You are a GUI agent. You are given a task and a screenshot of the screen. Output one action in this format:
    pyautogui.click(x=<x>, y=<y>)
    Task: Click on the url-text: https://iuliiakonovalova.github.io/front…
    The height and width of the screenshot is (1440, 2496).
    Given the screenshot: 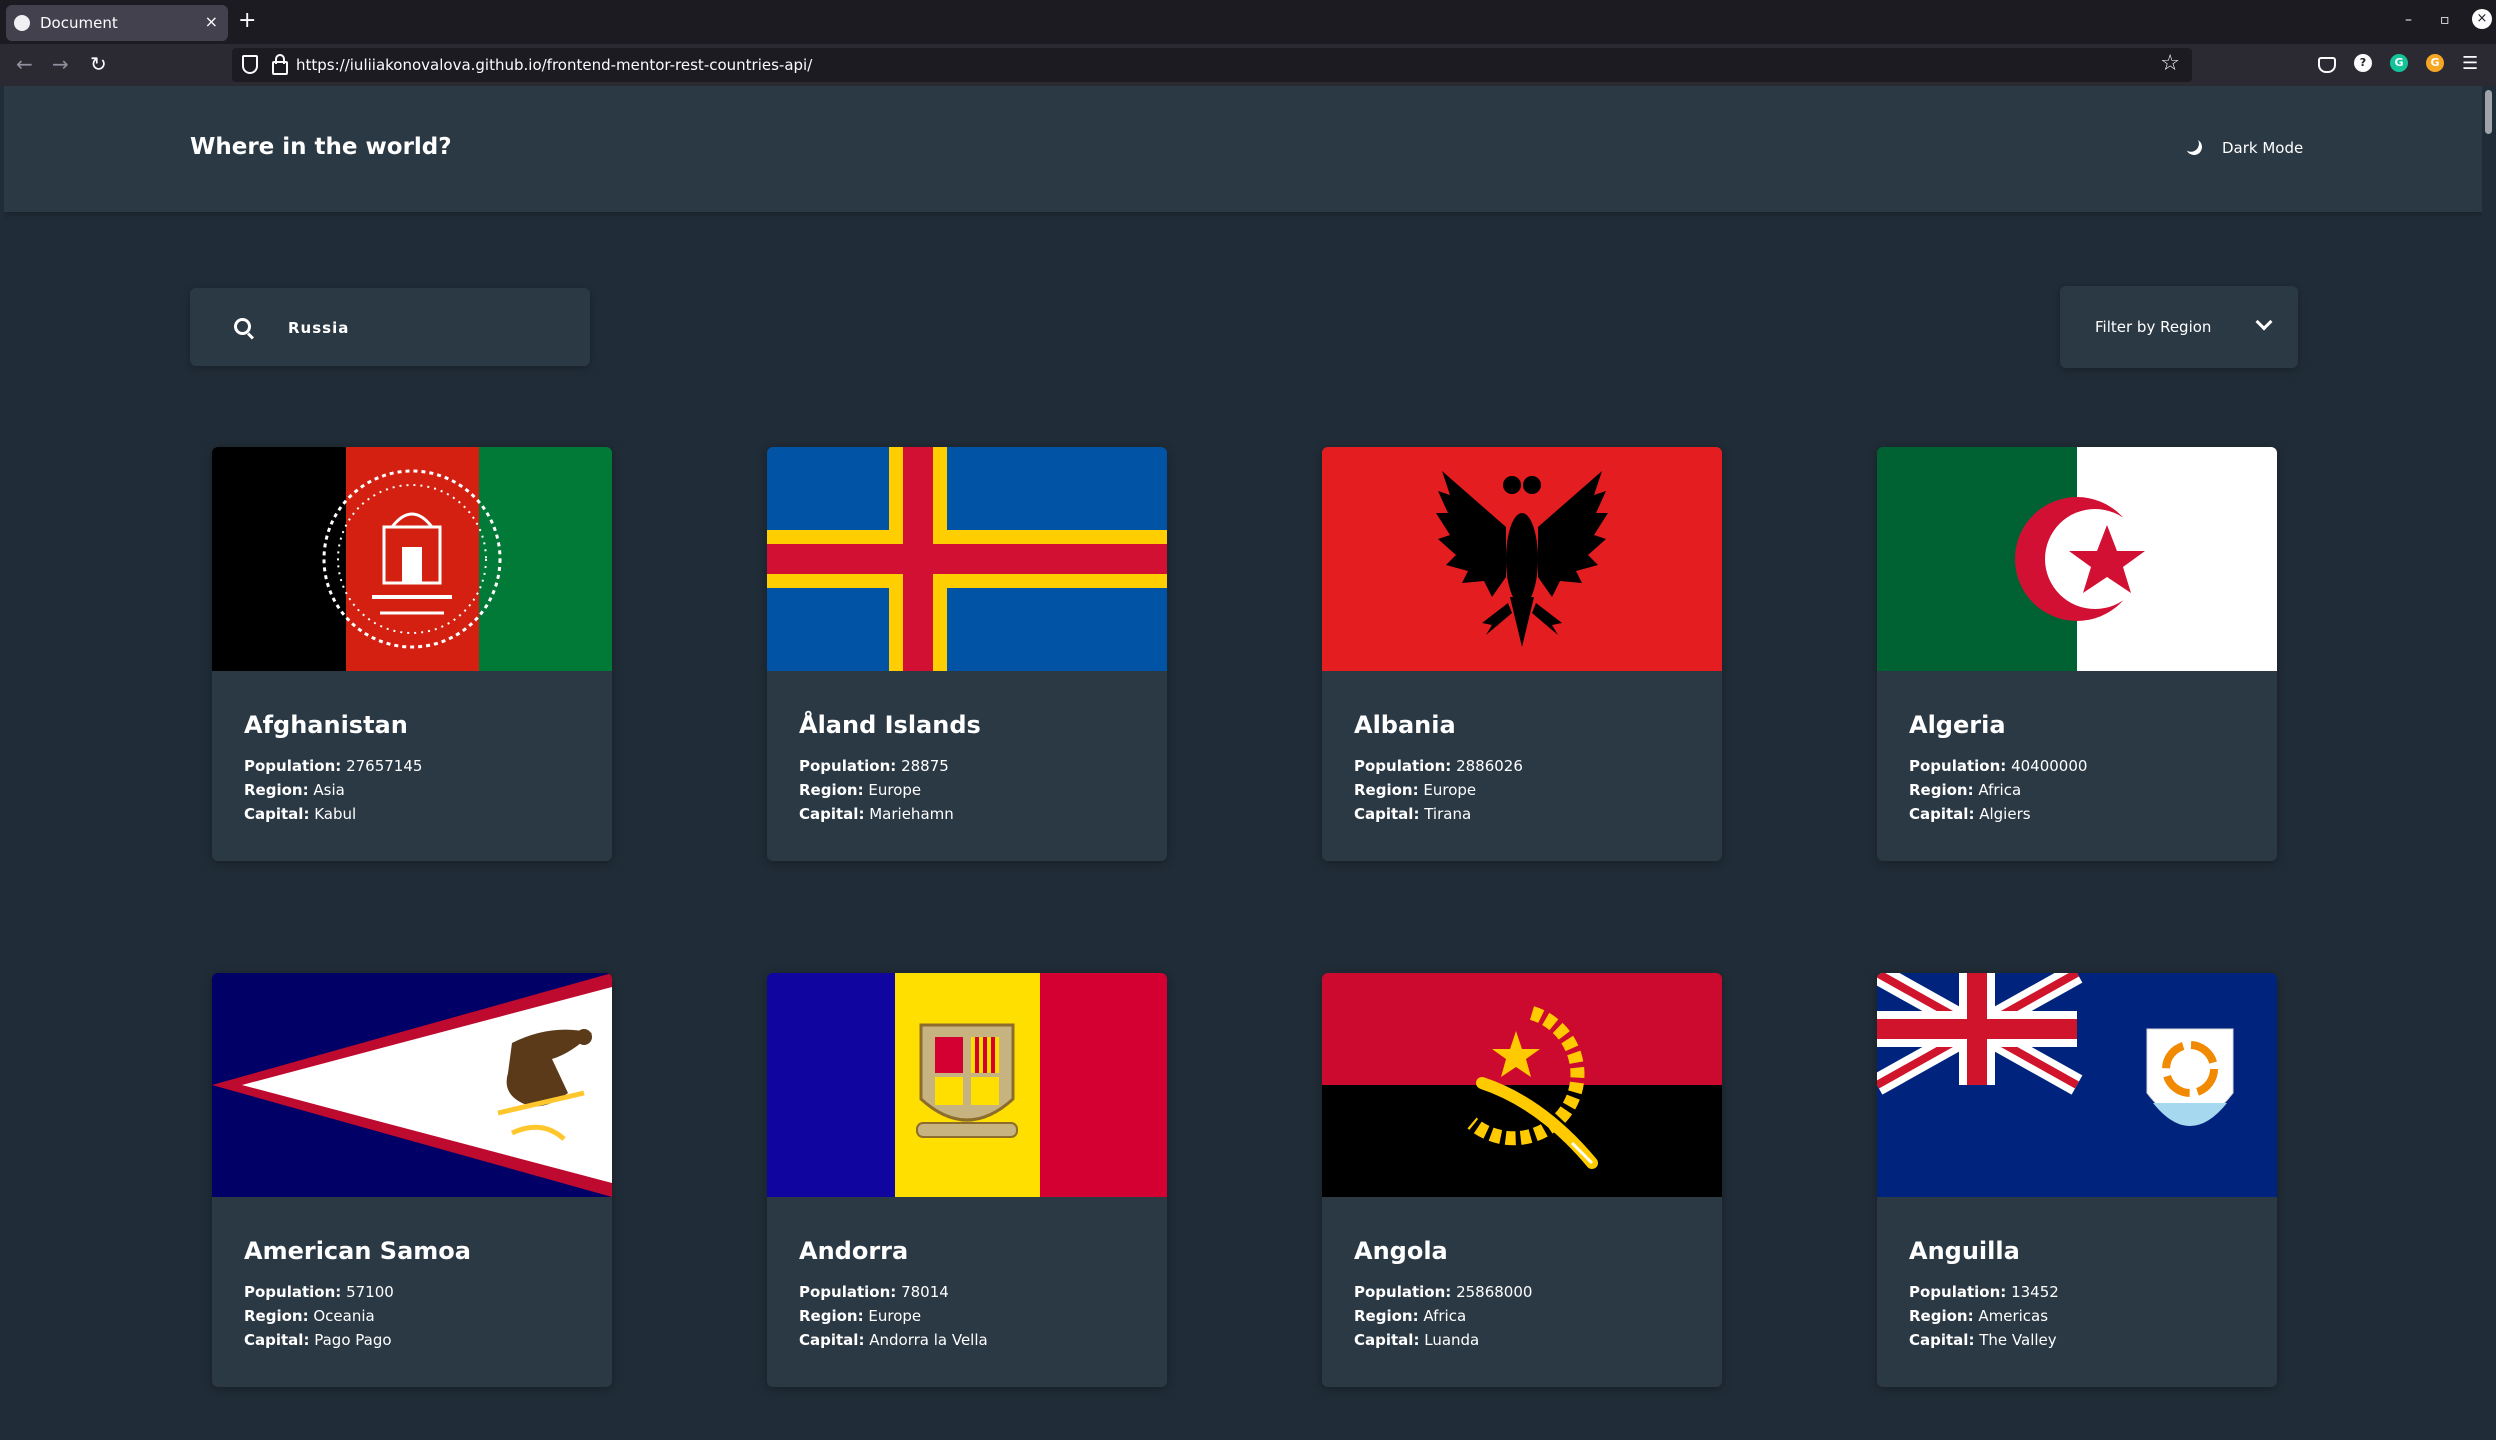 What is the action you would take?
    pyautogui.click(x=554, y=65)
    